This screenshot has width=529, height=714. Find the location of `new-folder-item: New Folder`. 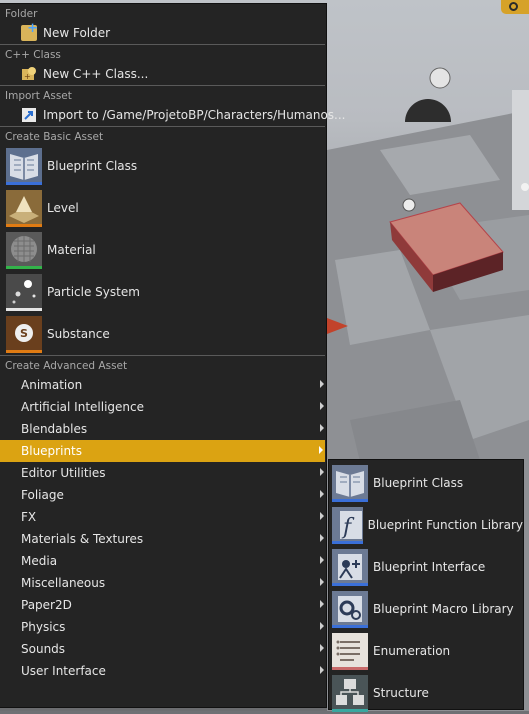

new-folder-item: New Folder is located at coordinates (163, 32).